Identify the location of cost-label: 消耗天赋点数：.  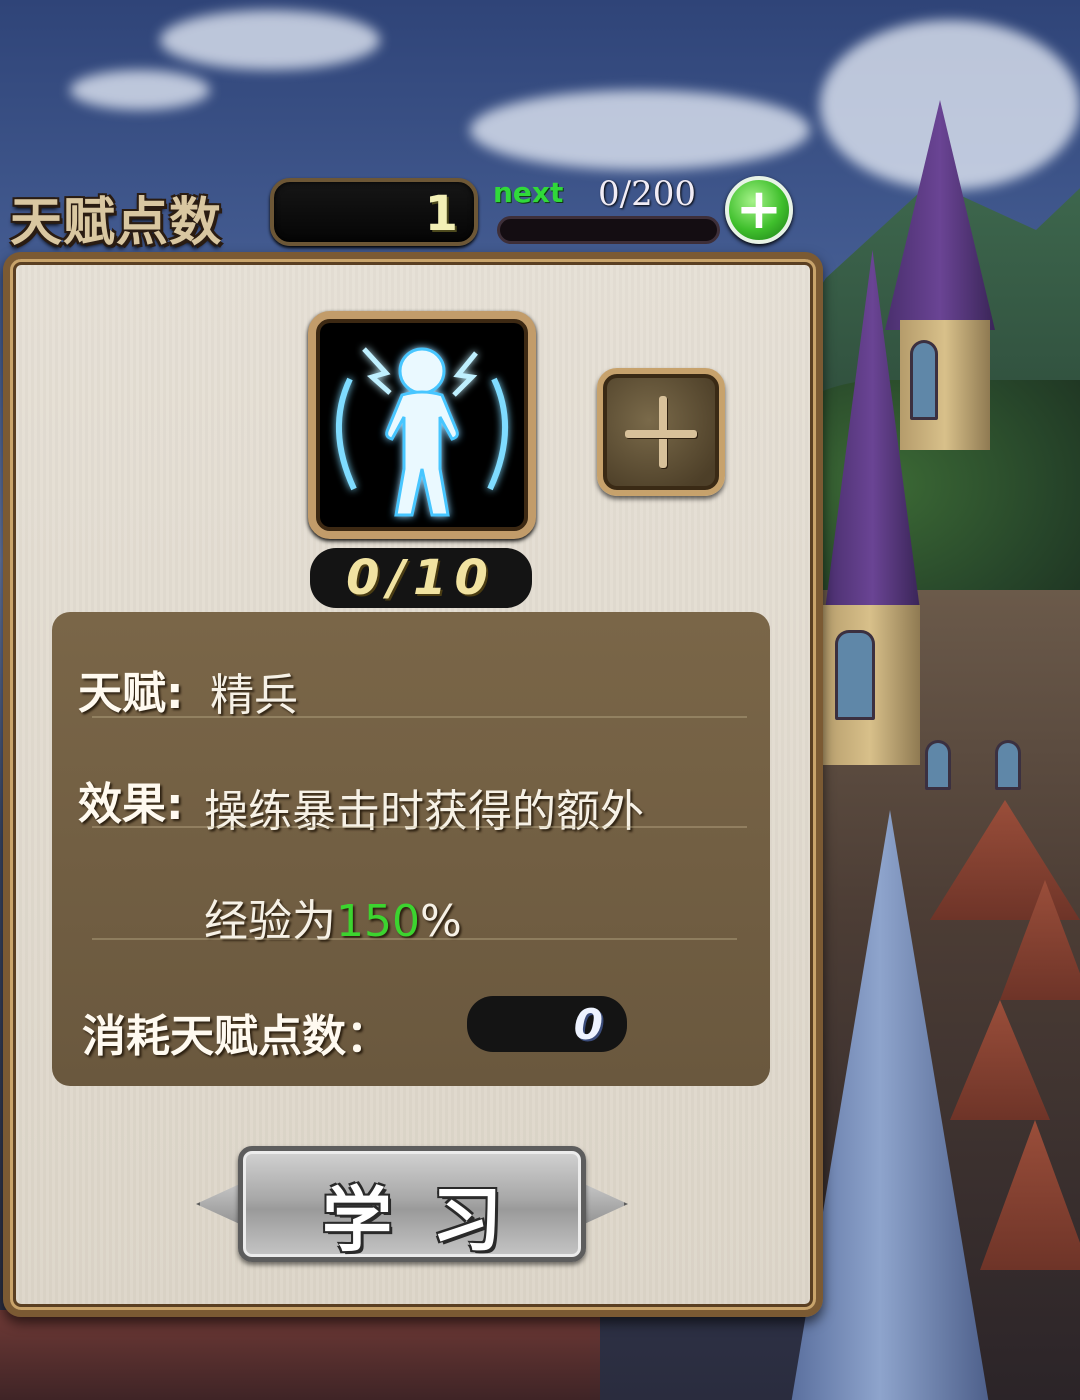
(236, 1036).